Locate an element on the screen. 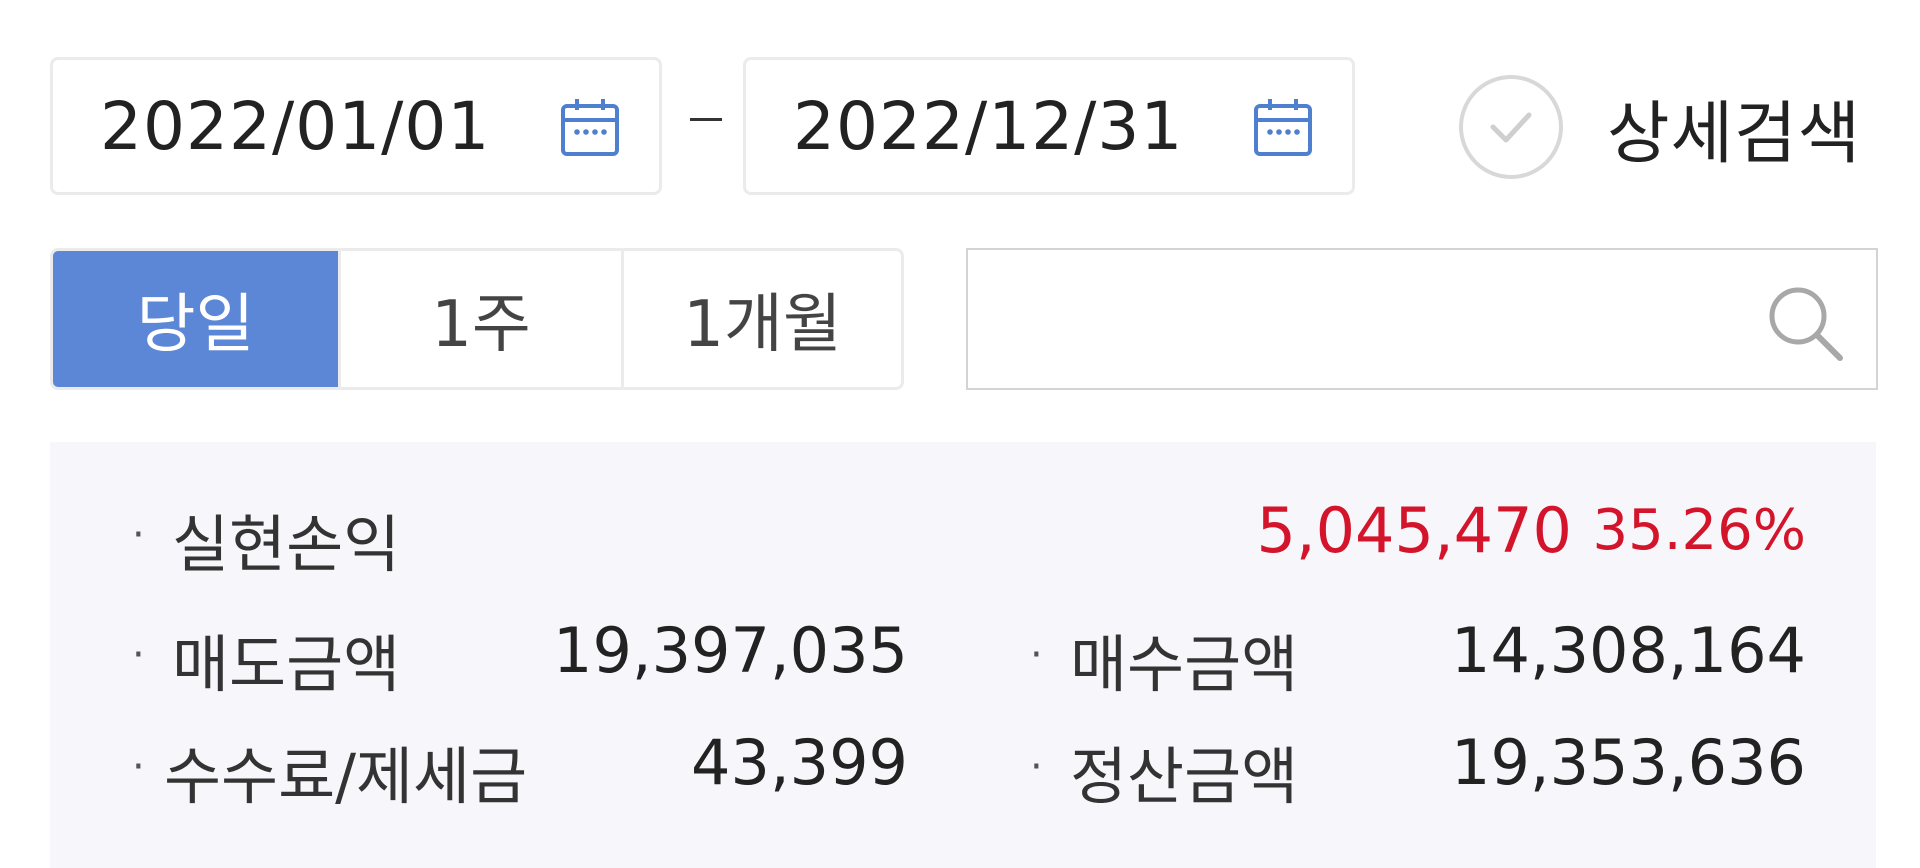 The image size is (1920, 868). settlement-amount-value: 19,353,636 is located at coordinates (1628, 762).